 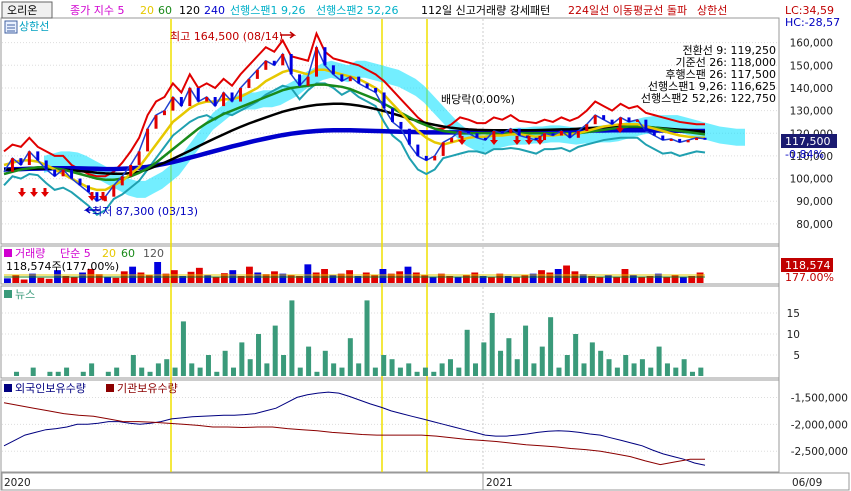 I want to click on legend-item-senkou2: 선행스팬2 52,26, so click(x=357, y=10).